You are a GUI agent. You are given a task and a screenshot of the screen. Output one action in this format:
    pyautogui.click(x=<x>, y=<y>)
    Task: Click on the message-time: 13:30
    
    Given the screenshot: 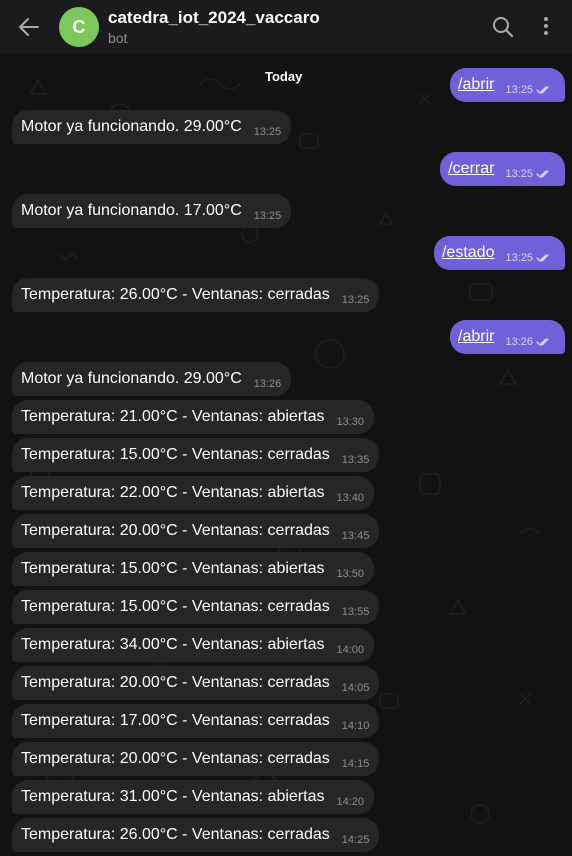 What is the action you would take?
    pyautogui.click(x=350, y=422)
    